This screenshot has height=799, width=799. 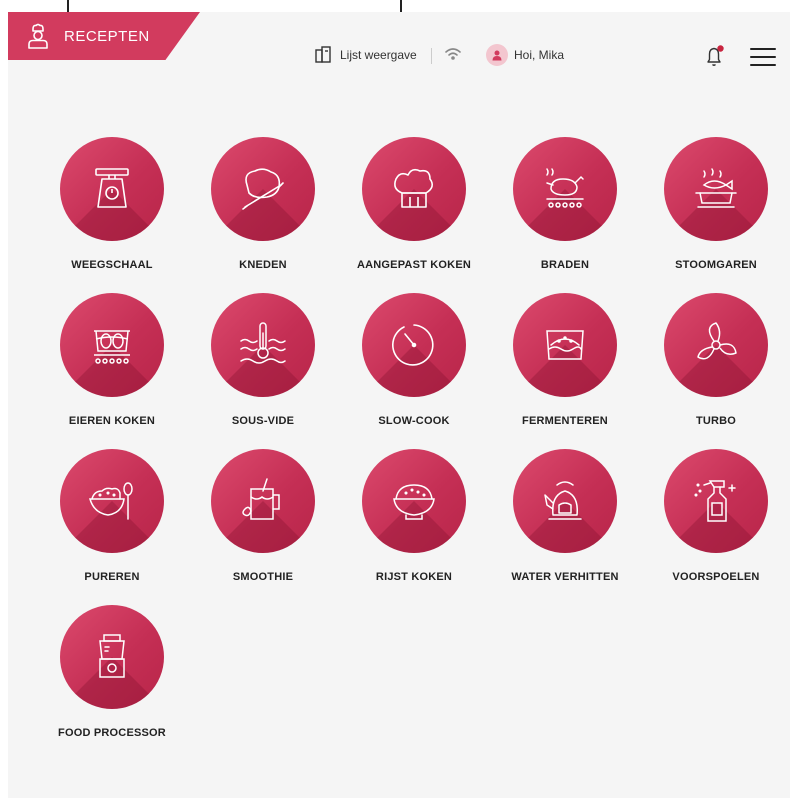 I want to click on puree-bowl-icon, so click(x=111, y=501).